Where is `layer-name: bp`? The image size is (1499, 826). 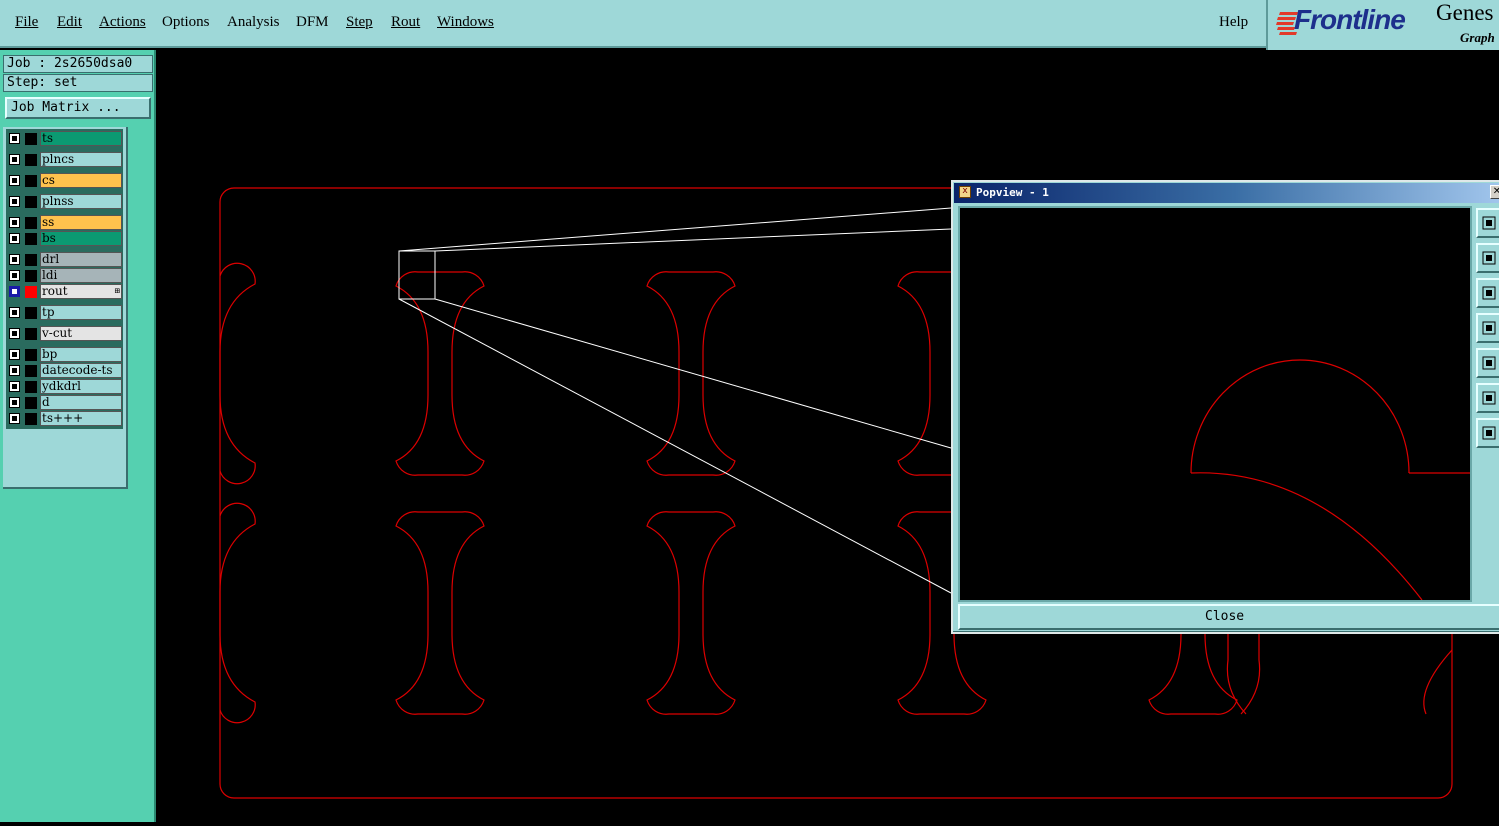 layer-name: bp is located at coordinates (81, 354).